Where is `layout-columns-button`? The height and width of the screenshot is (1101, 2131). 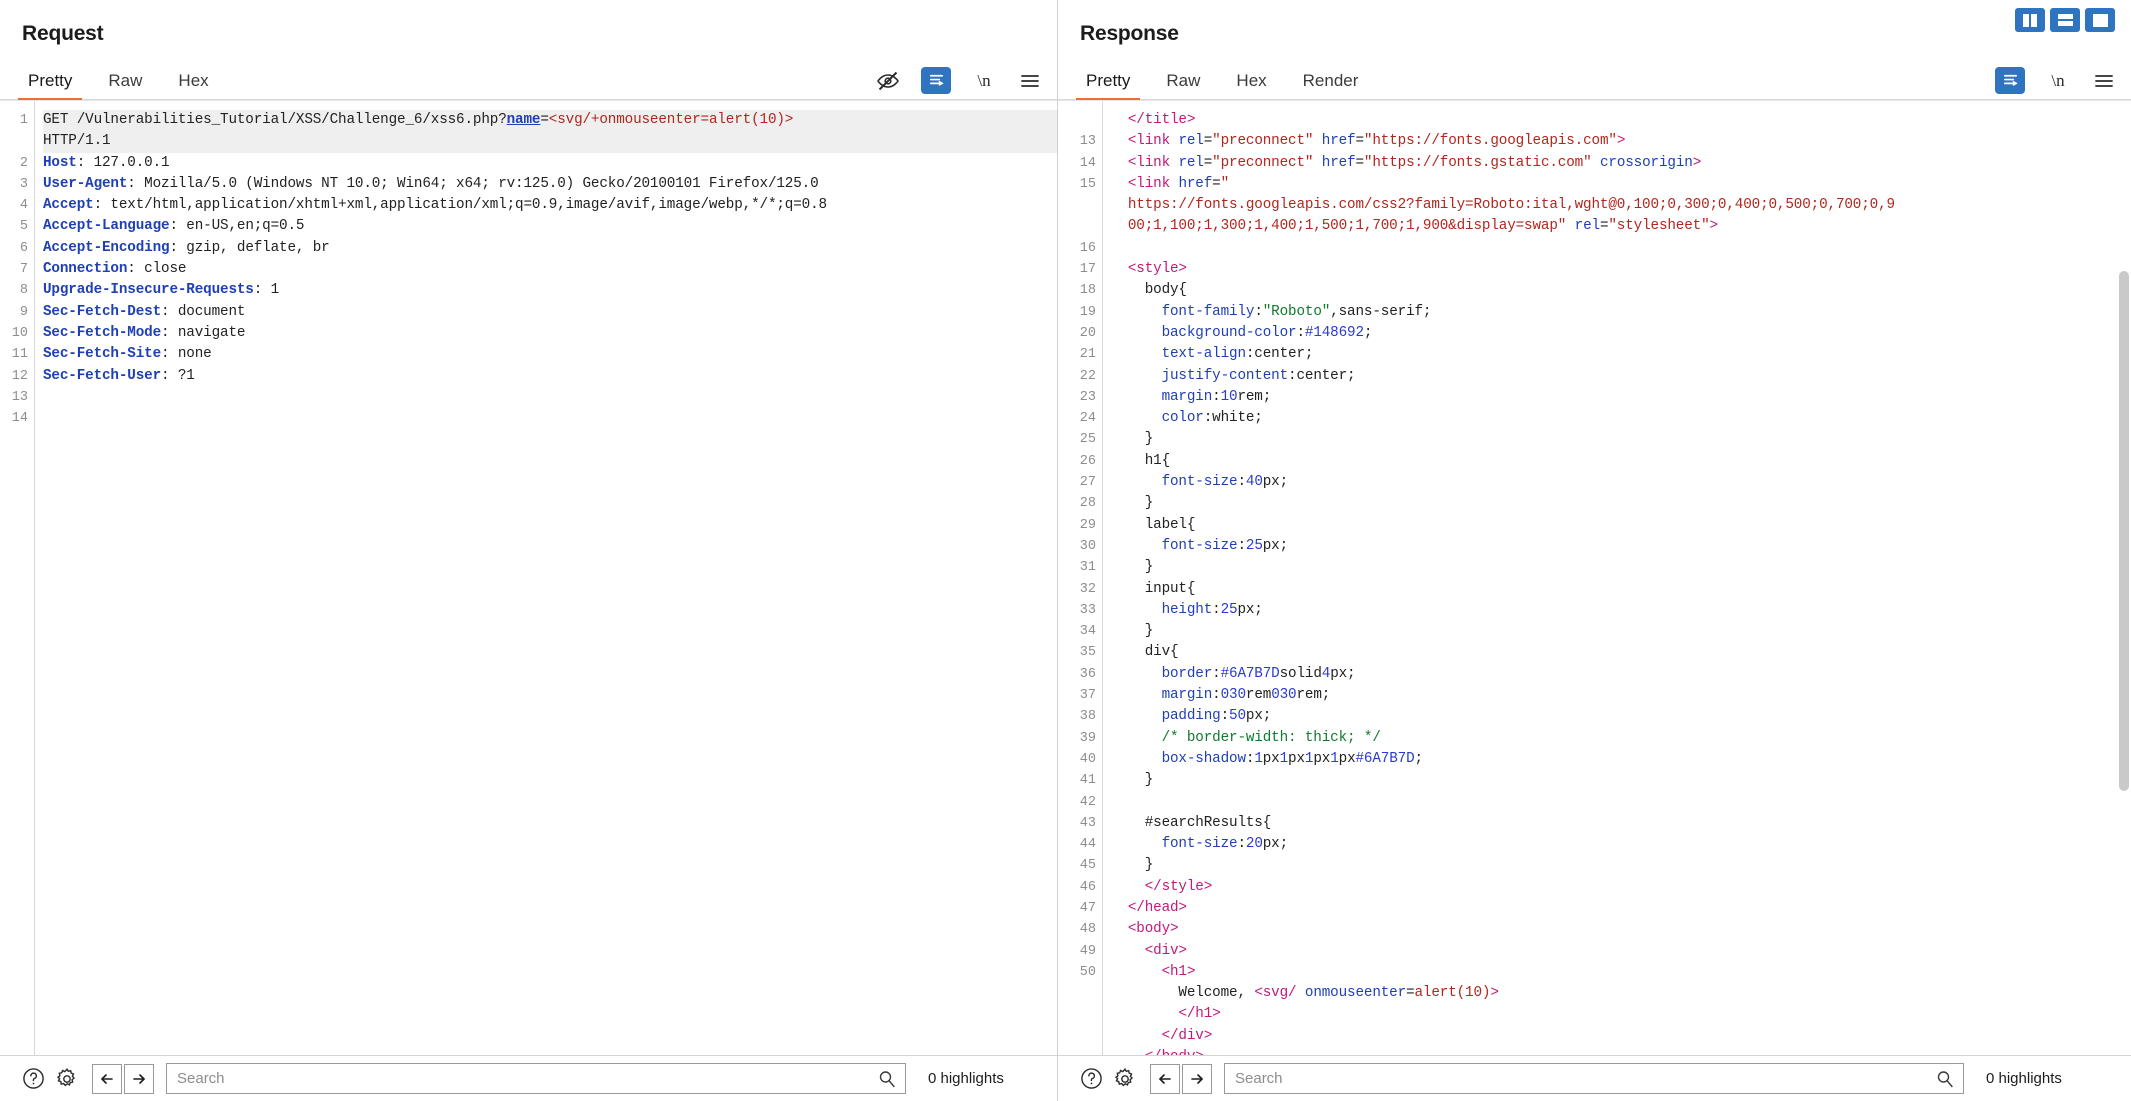
layout-columns-button is located at coordinates (2030, 20).